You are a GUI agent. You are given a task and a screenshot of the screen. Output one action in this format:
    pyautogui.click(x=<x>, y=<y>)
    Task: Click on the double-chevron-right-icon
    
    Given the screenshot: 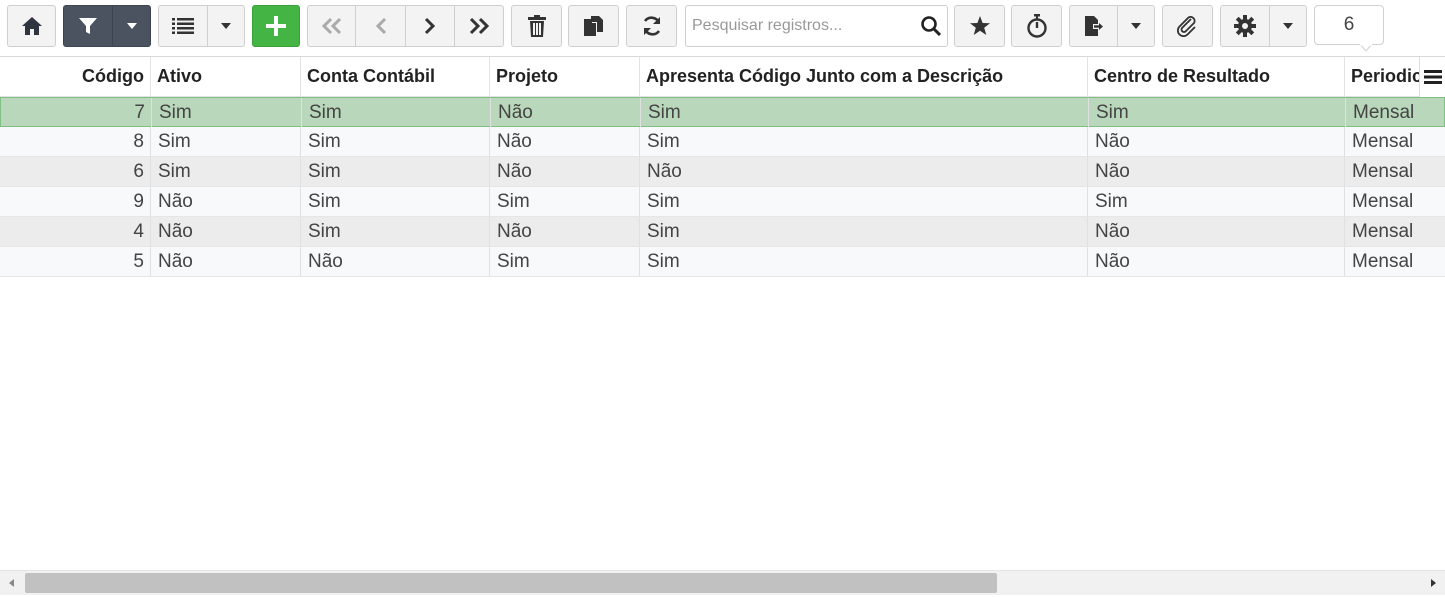 What is the action you would take?
    pyautogui.click(x=479, y=26)
    